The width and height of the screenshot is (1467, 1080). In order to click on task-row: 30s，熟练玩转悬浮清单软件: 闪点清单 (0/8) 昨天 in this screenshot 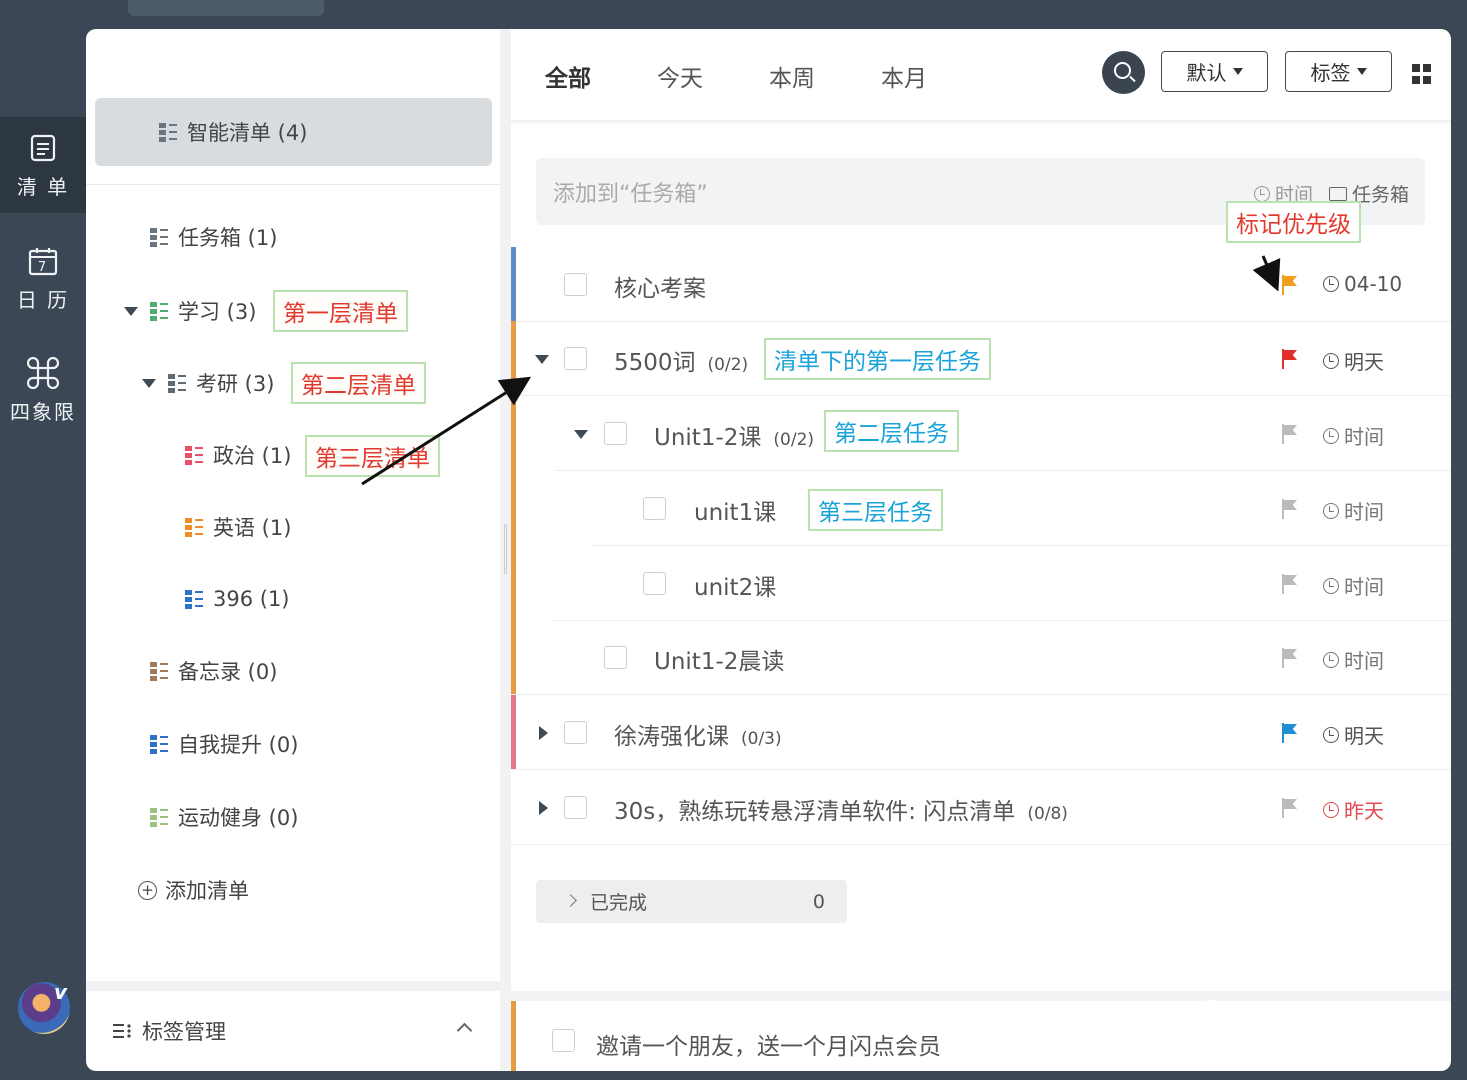, I will do `click(981, 807)`.